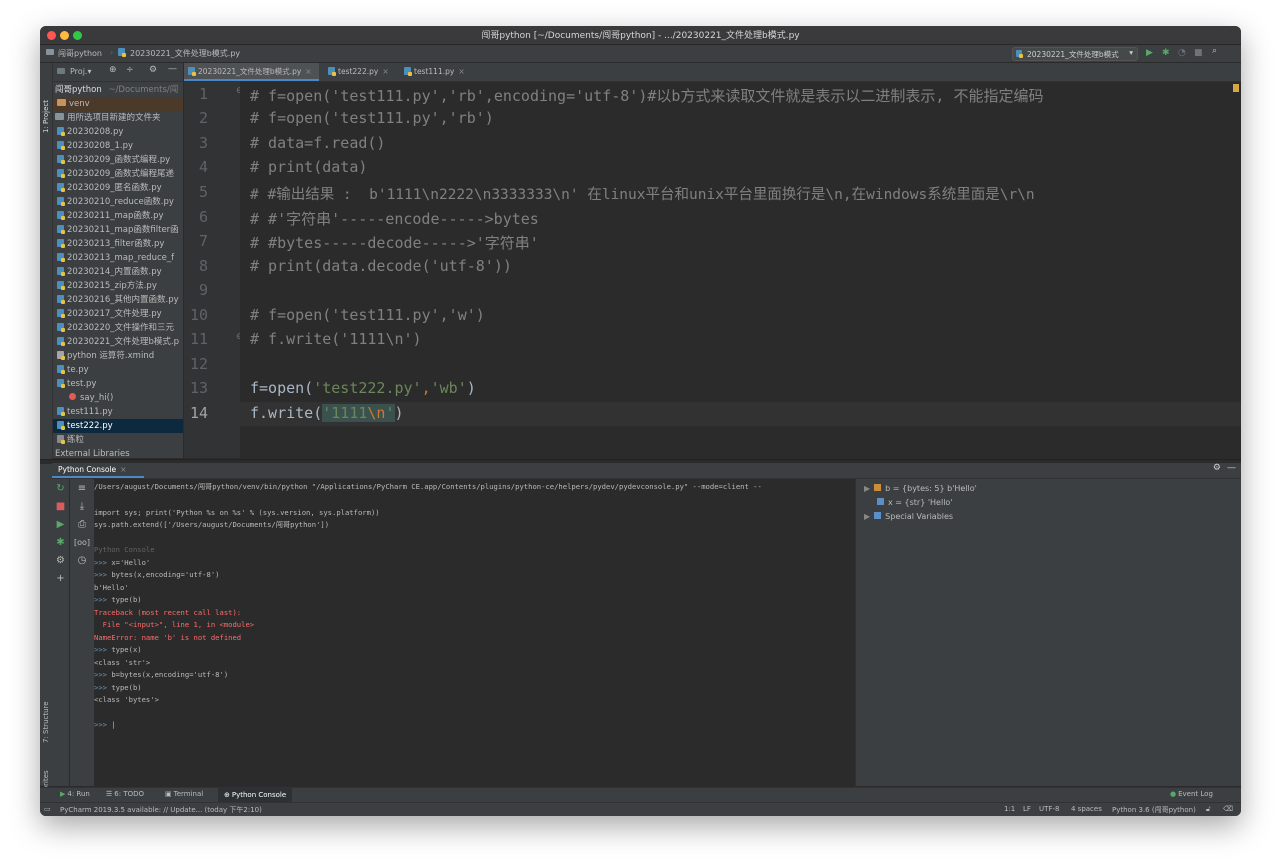  Describe the element at coordinates (118, 412) in the screenshot. I see `tree-item-file: test111.py` at that location.